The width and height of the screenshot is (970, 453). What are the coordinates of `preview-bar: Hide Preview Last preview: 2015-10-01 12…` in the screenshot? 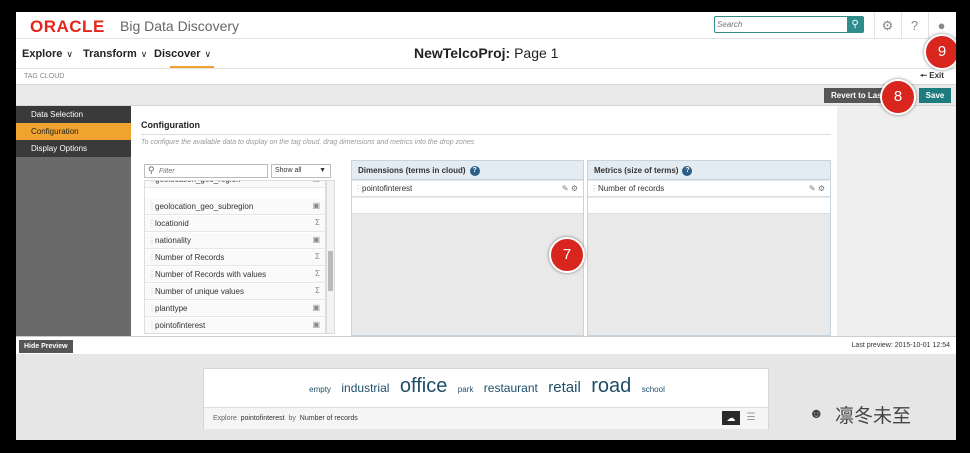 It's located at (486, 345).